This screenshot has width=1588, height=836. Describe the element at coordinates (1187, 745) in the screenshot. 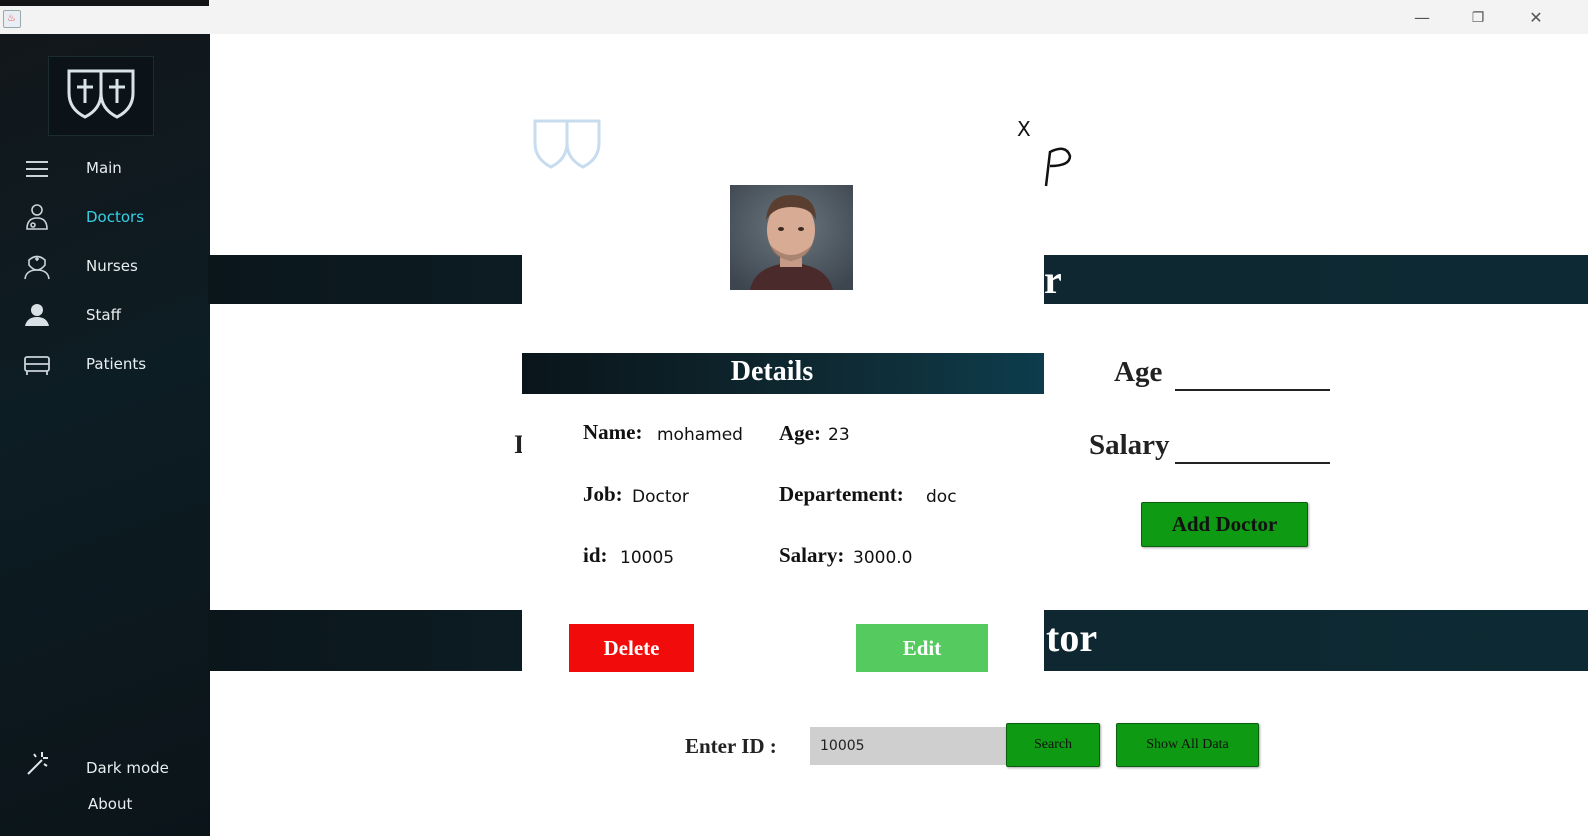

I see `show-all-data-button: Show All Data` at that location.